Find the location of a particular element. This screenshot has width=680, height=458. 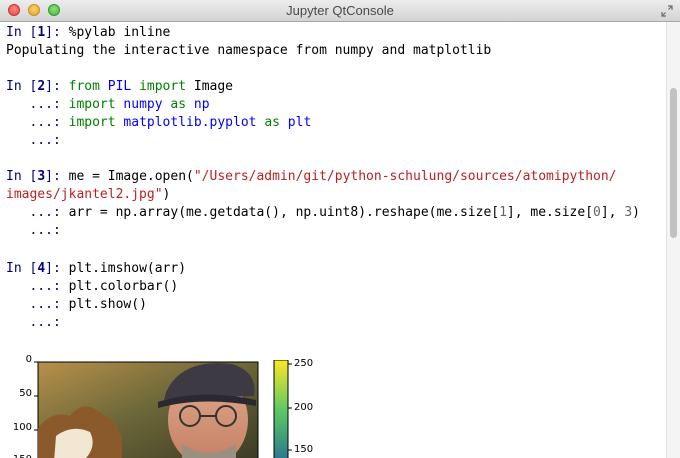

string-literal: images/jkantel2.jpg" is located at coordinates (84, 194).